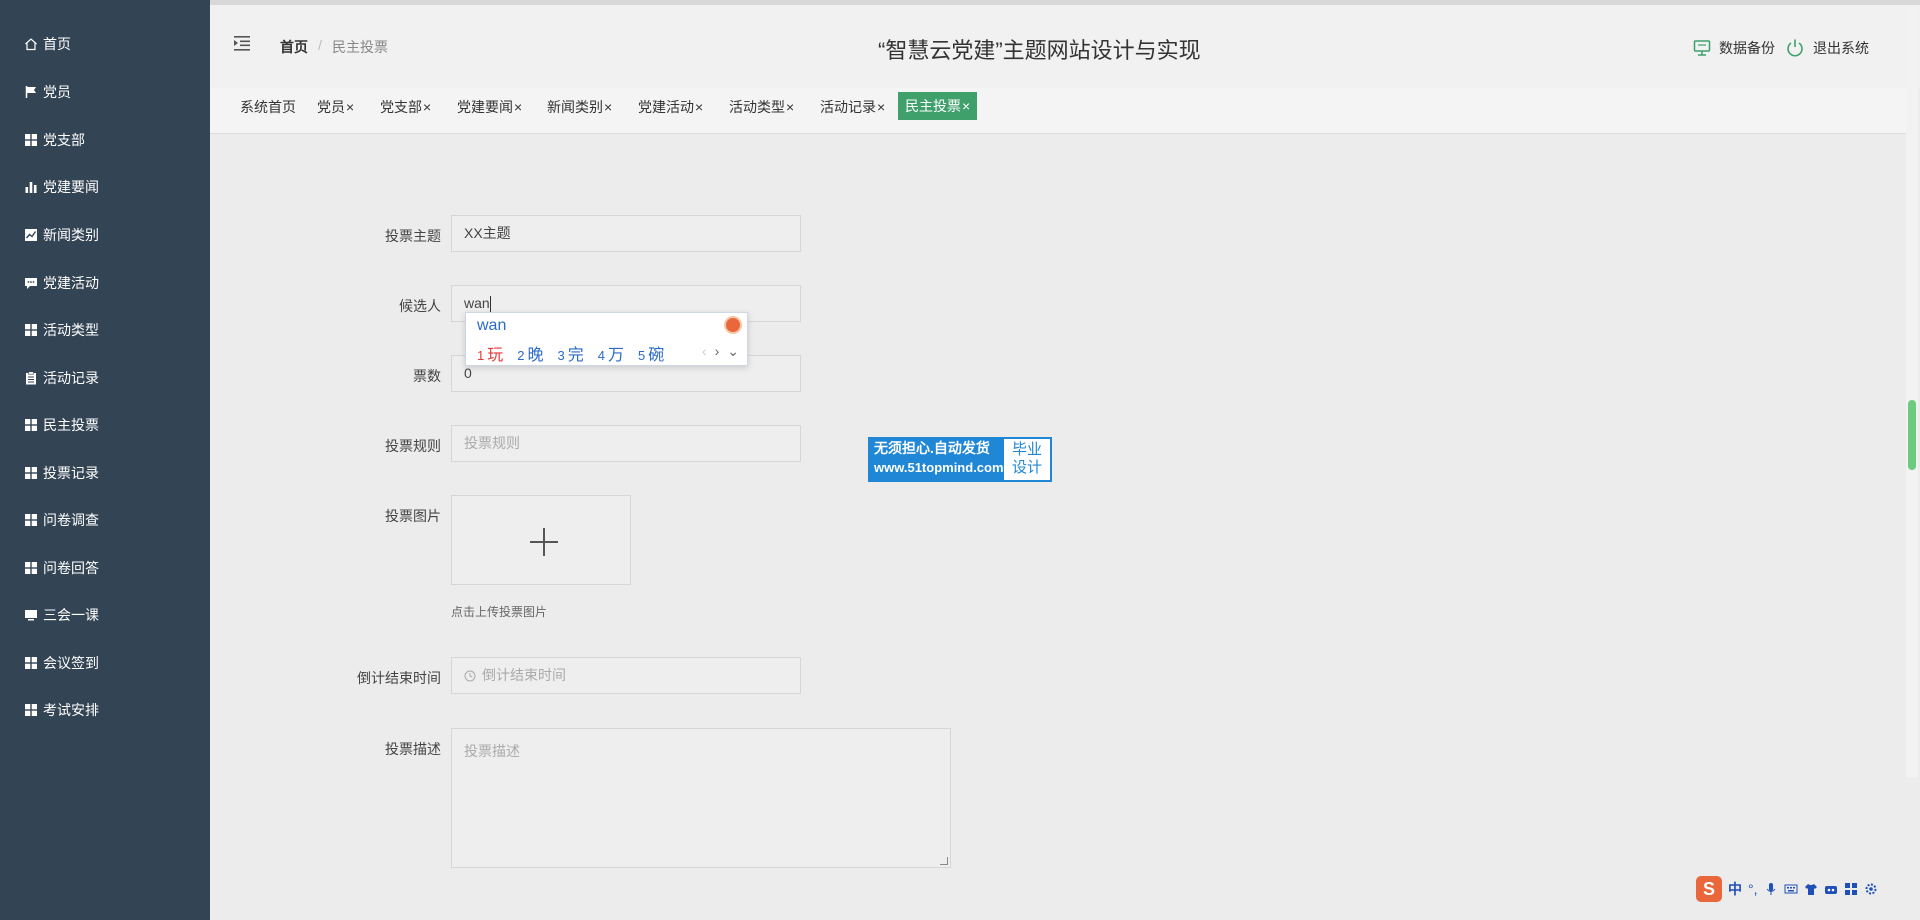 The width and height of the screenshot is (1920, 920). Describe the element at coordinates (71, 330) in the screenshot. I see `sidebar-item-label: 活动类型` at that location.